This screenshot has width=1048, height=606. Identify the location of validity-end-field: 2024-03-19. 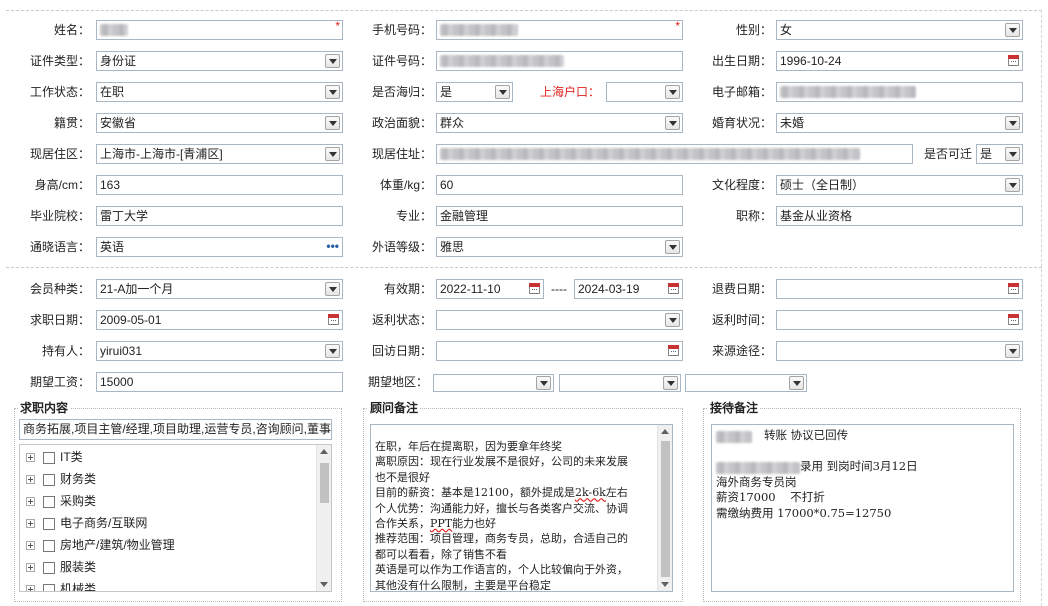
(628, 289).